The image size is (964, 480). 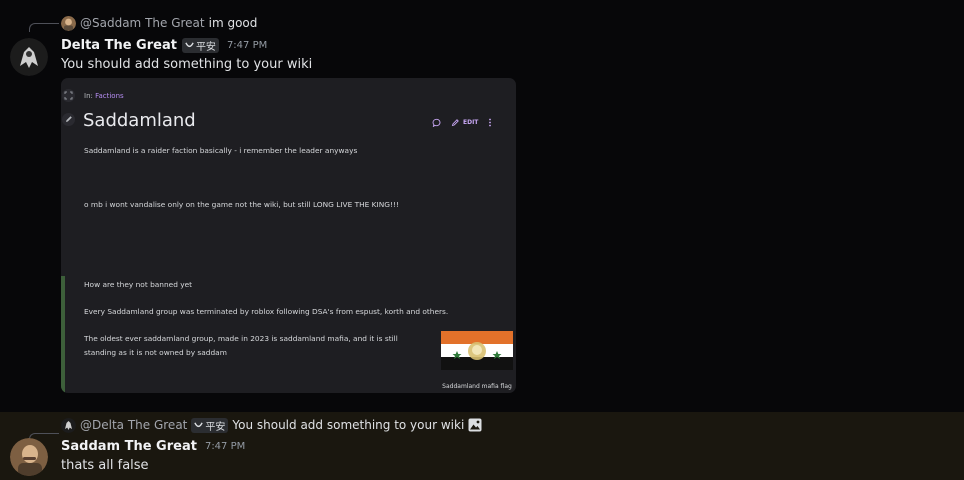 What do you see at coordinates (119, 45) in the screenshot?
I see `username: Delta The Great` at bounding box center [119, 45].